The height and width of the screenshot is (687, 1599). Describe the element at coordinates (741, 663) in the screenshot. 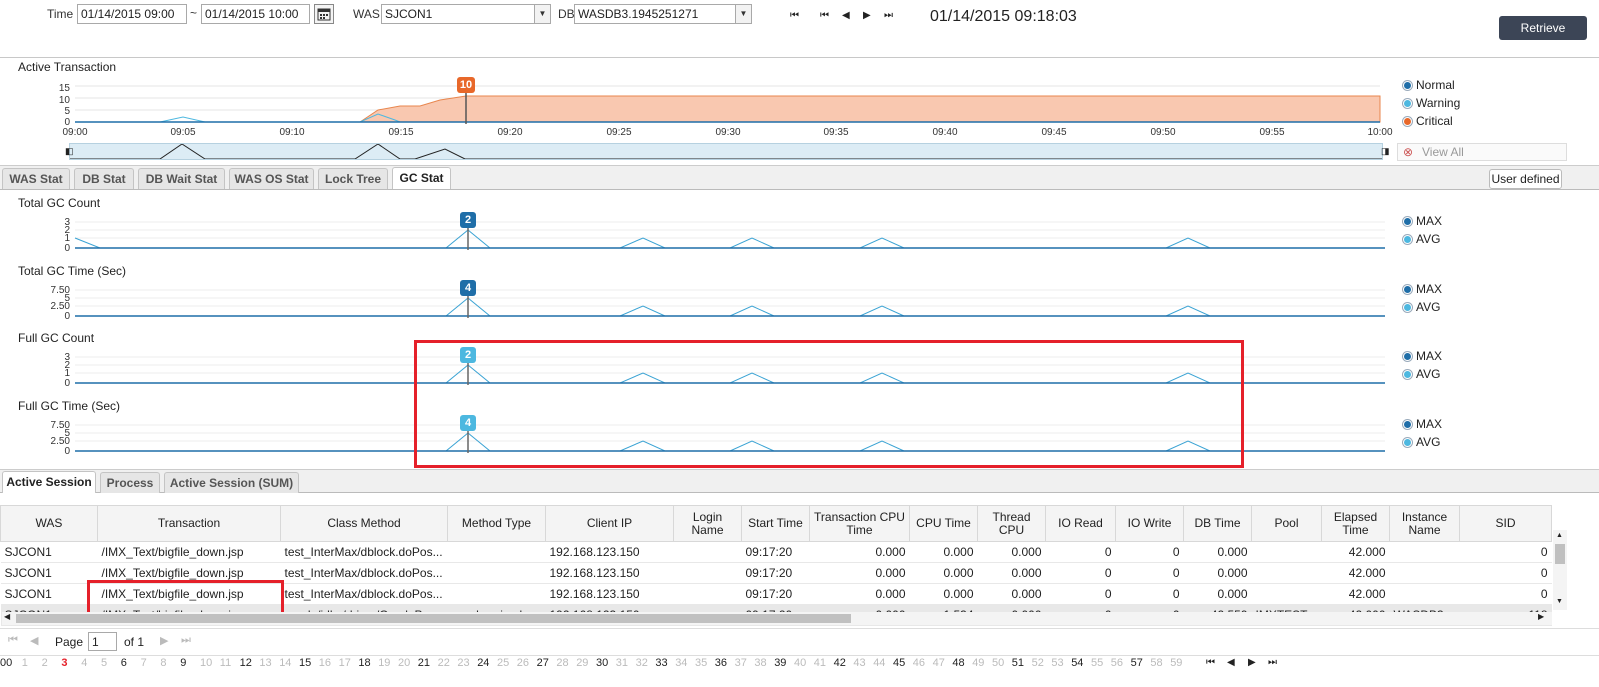

I see `minute-link: 37` at that location.